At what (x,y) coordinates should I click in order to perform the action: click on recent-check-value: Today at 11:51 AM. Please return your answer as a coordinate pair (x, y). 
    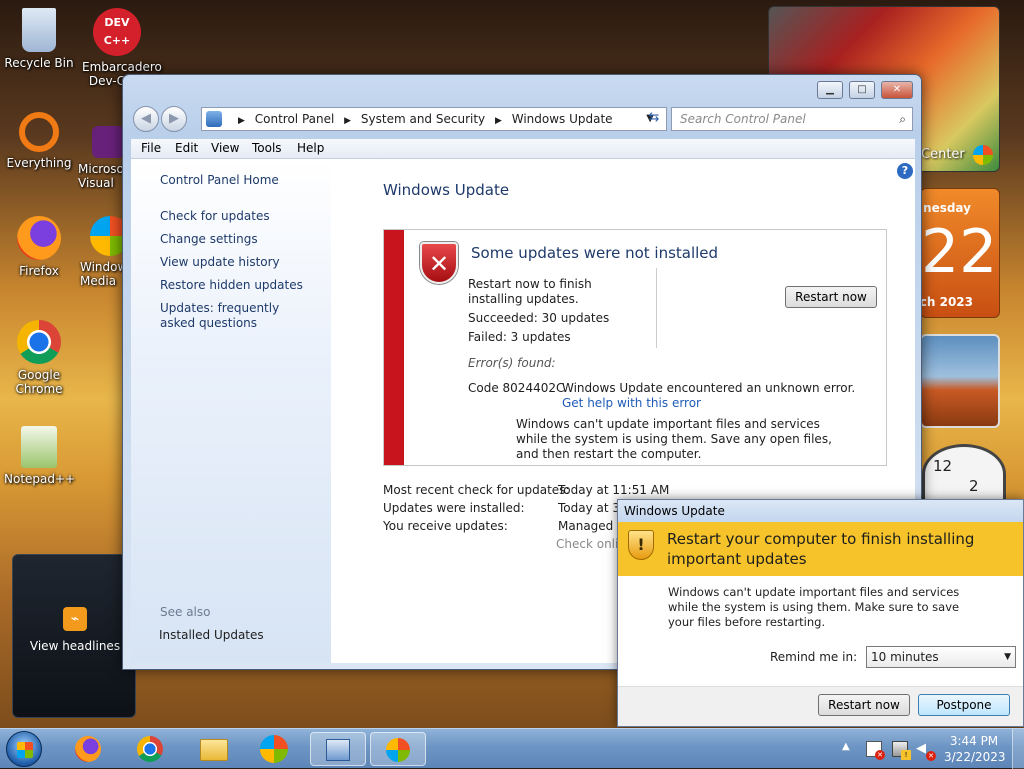
    Looking at the image, I should click on (614, 490).